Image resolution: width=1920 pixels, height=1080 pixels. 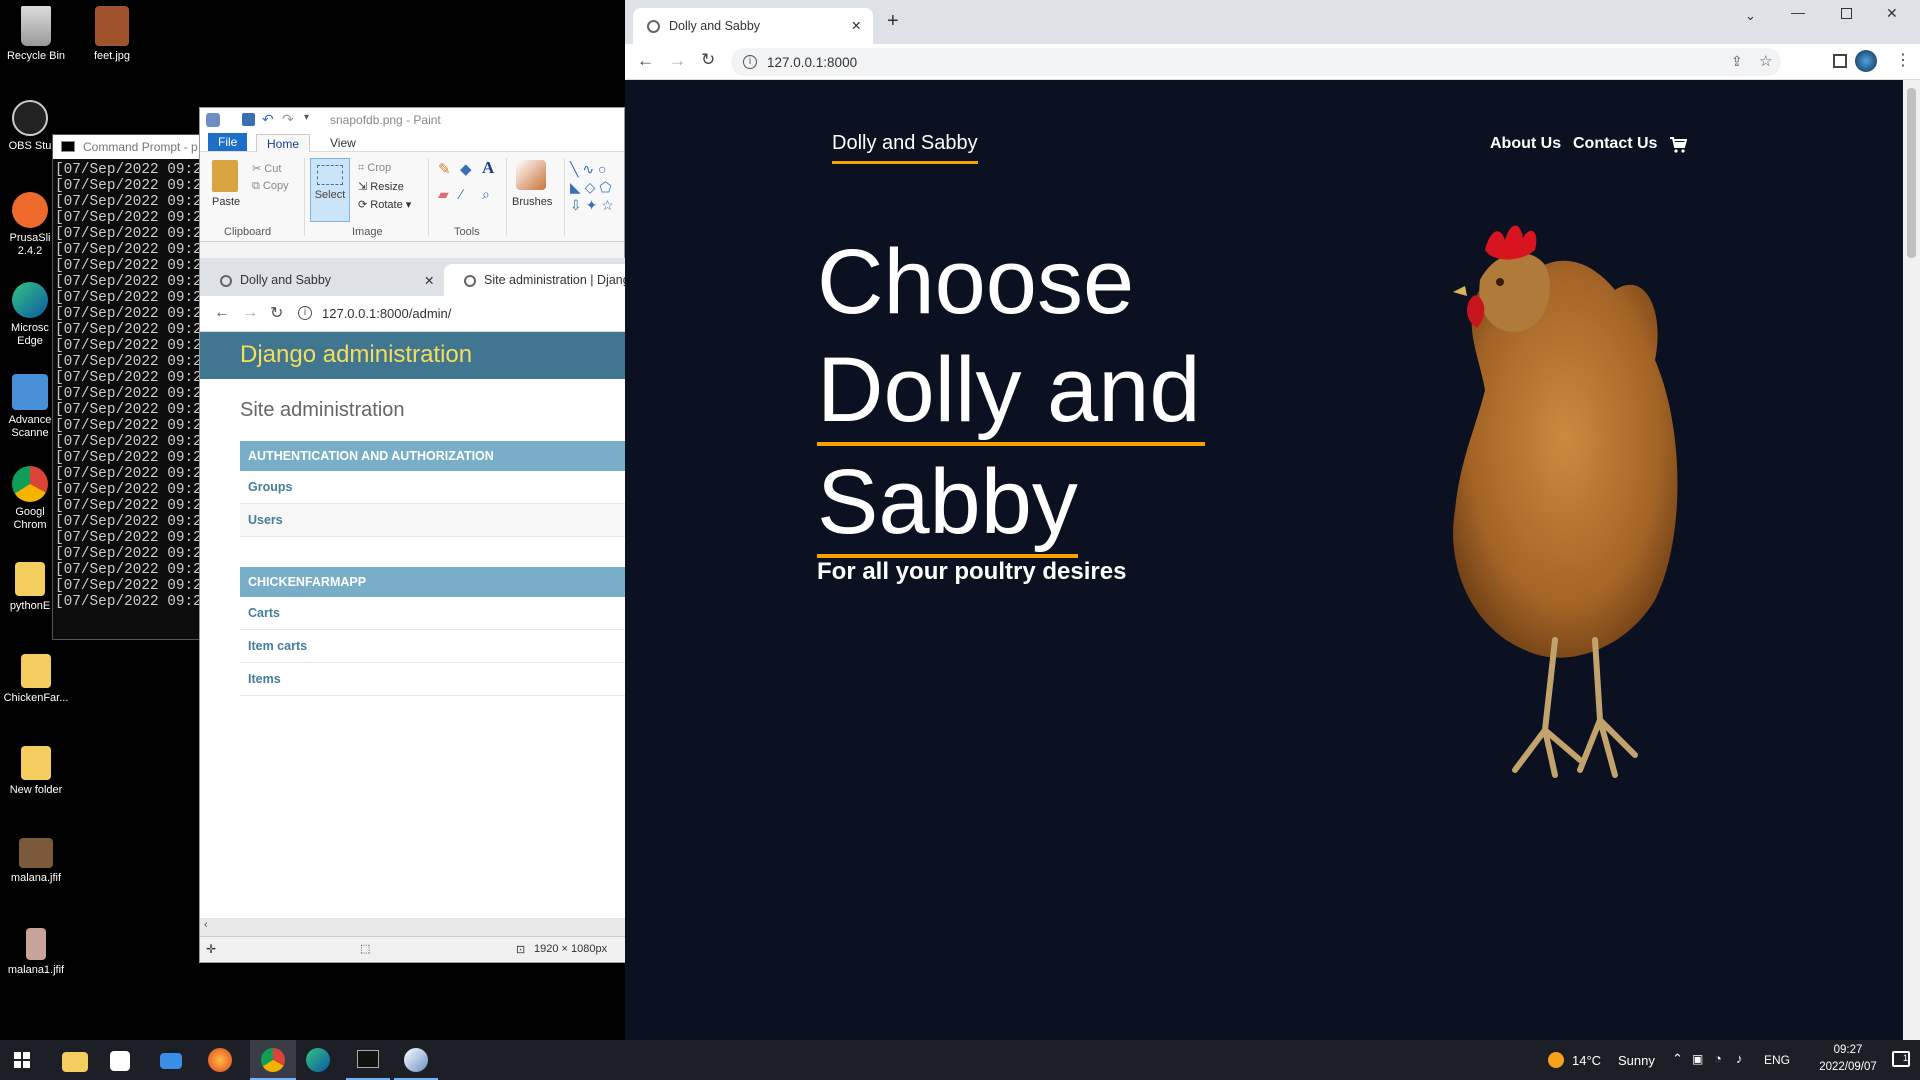 I want to click on meet-now-icon: ▣, so click(x=1697, y=1059).